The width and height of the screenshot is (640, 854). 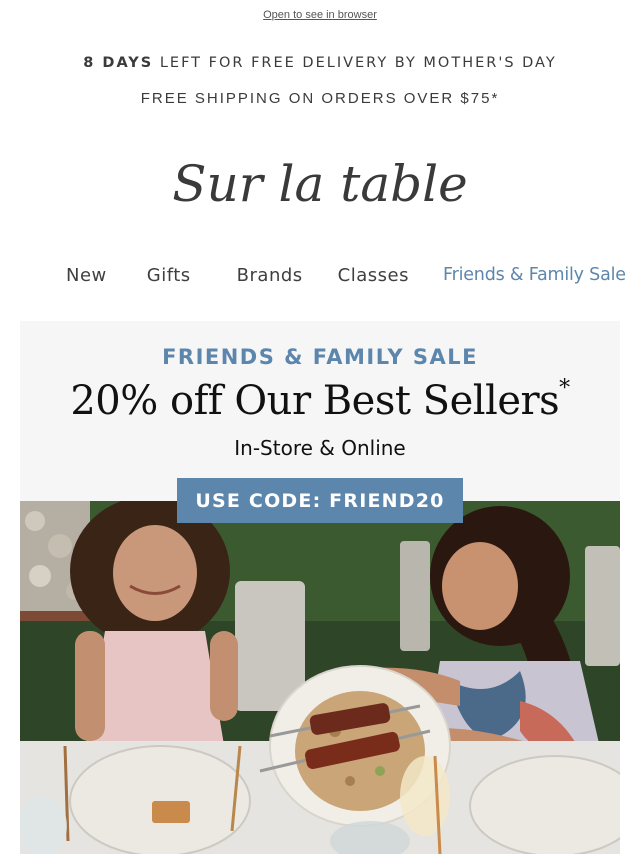 What do you see at coordinates (355, 63) in the screenshot?
I see `delivery-countdown-text: LEFT FOR FREE DELIVERY BY MOTHER'S DAY` at bounding box center [355, 63].